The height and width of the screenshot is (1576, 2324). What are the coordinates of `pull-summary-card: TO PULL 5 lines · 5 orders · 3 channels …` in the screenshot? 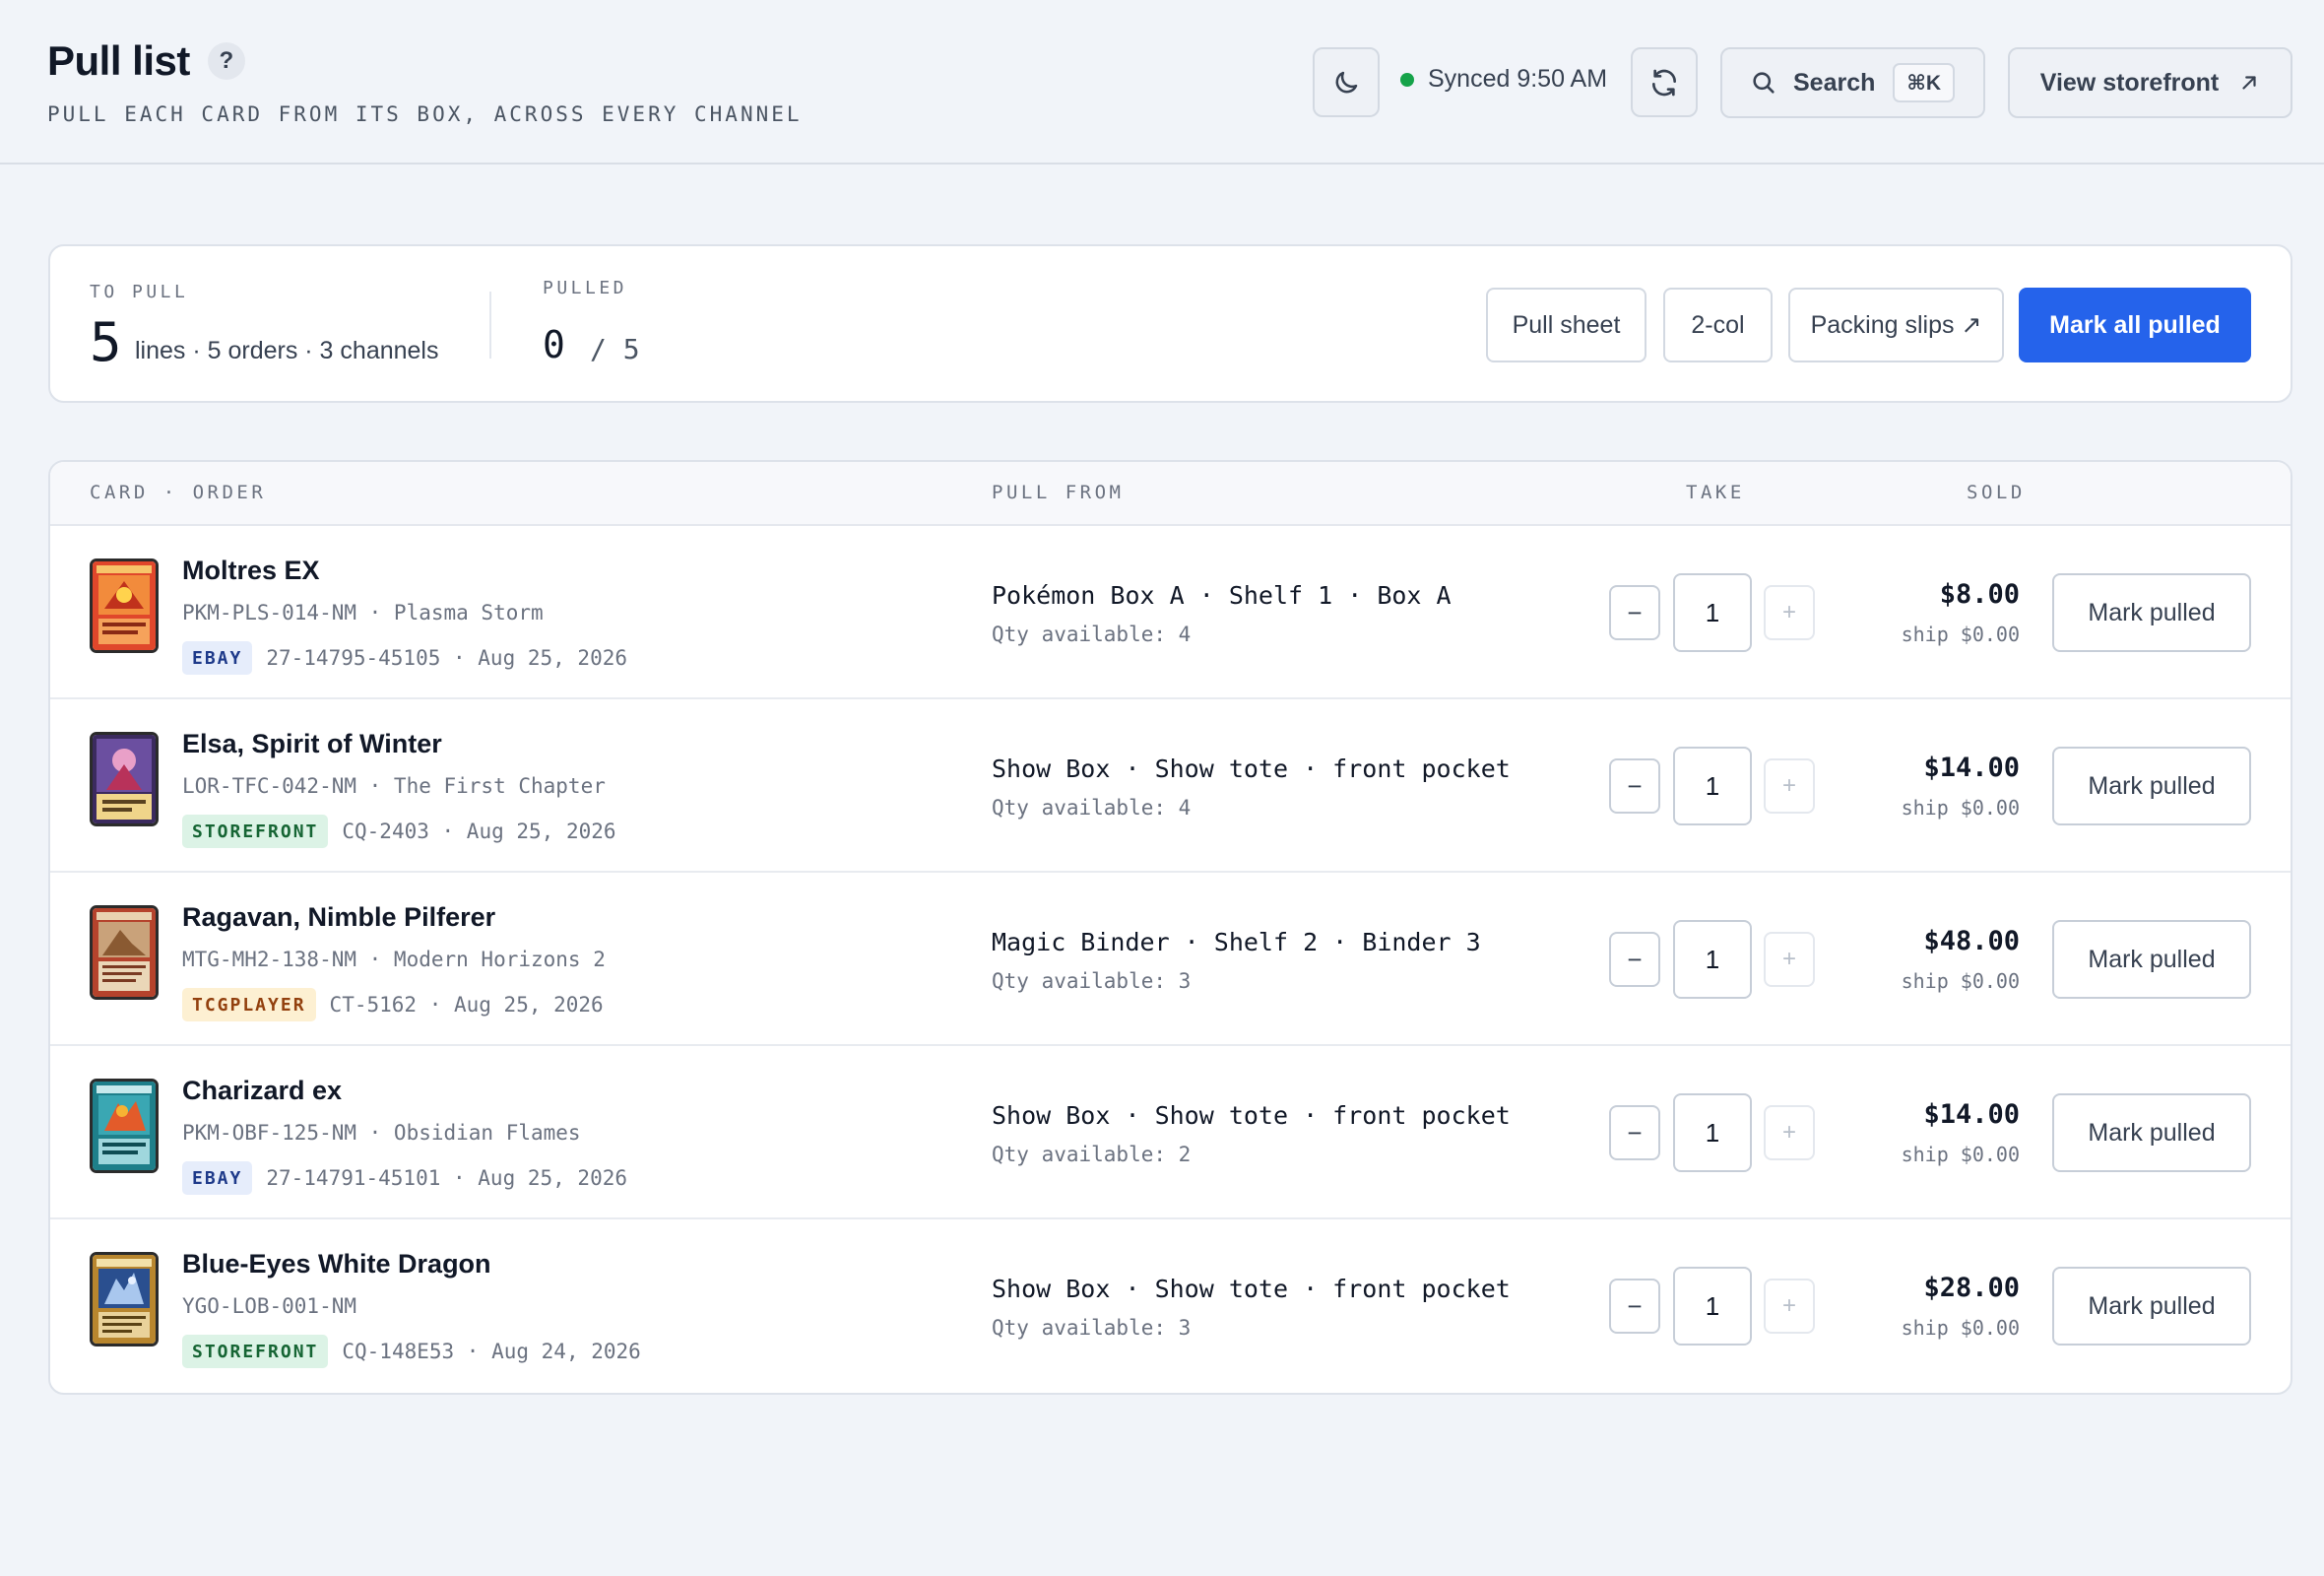 It's located at (1170, 323).